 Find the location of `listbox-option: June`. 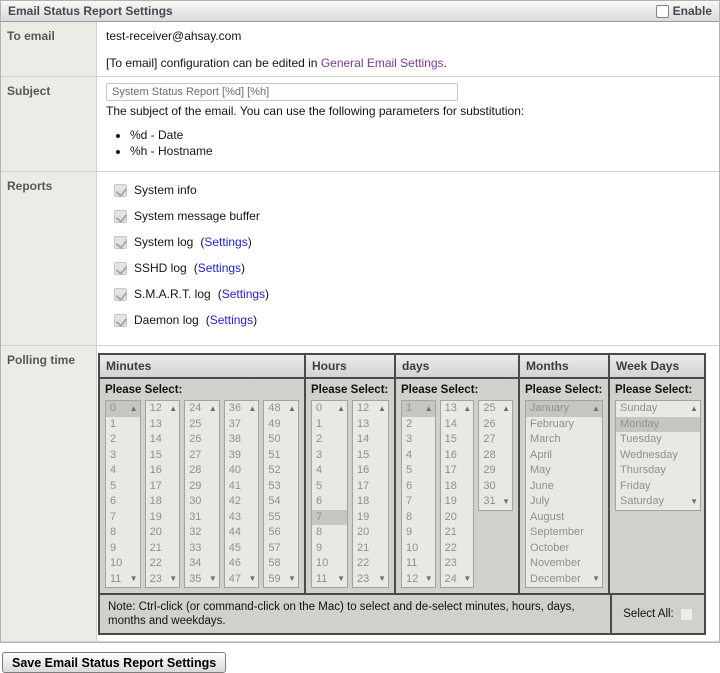

listbox-option: June is located at coordinates (564, 487).